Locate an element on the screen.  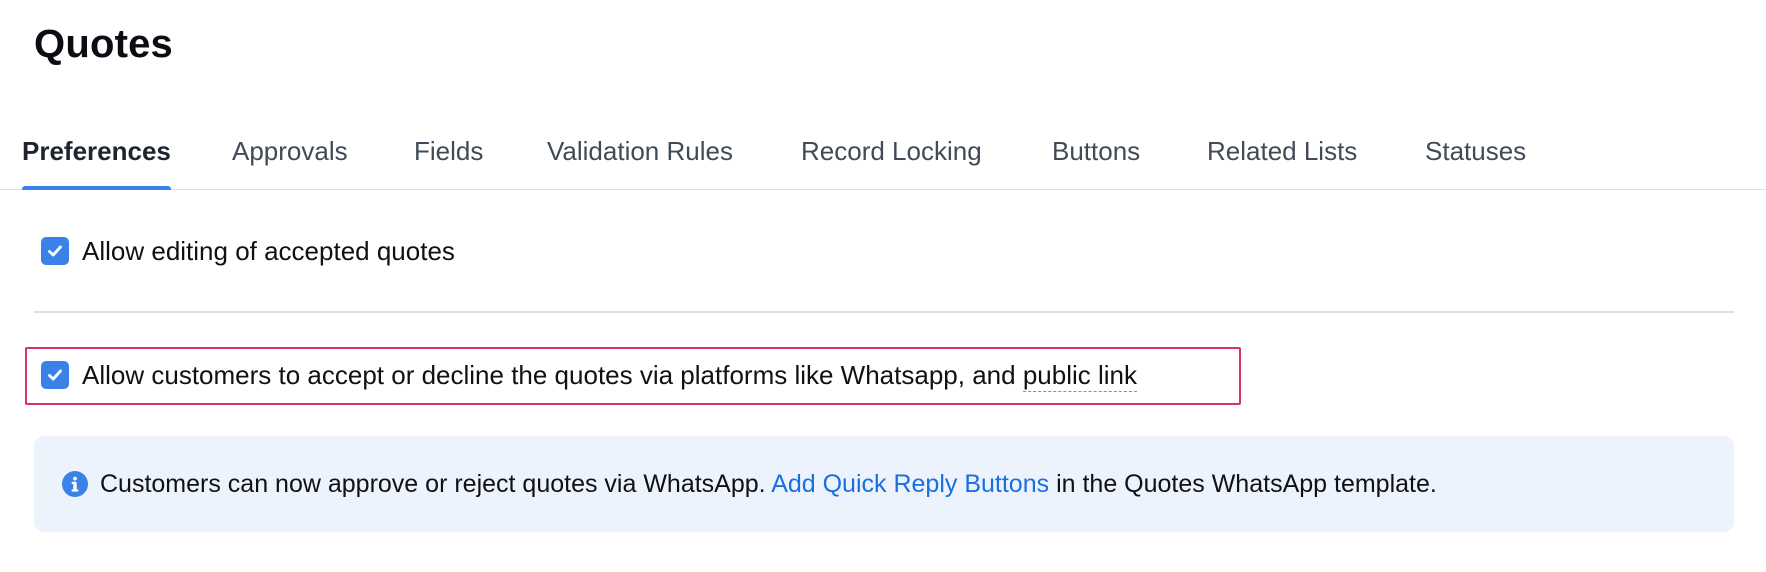
tab-statuses: Statuses is located at coordinates (1475, 163).